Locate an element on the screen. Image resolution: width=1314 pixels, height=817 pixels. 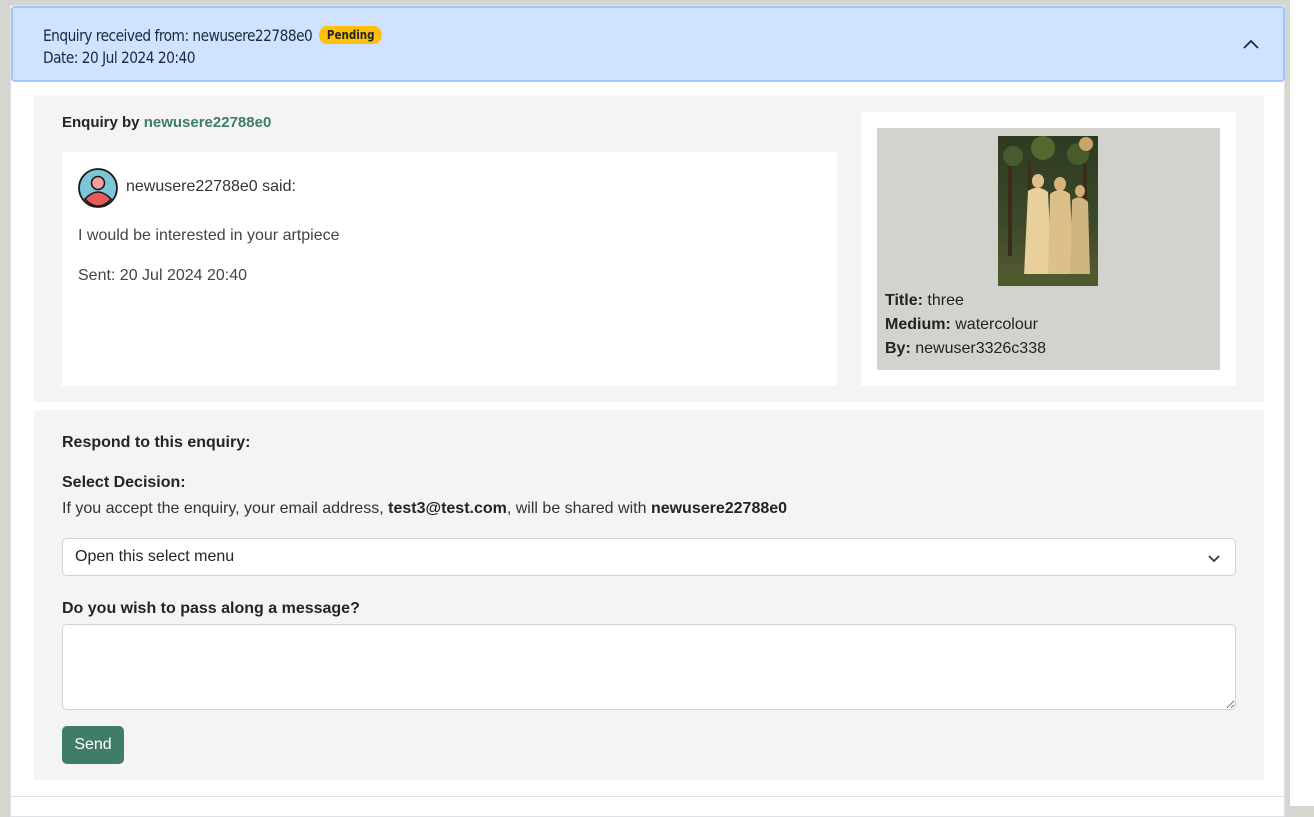
enquiry-by-heading: Enquiry by newusere22788e0 is located at coordinates (166, 122).